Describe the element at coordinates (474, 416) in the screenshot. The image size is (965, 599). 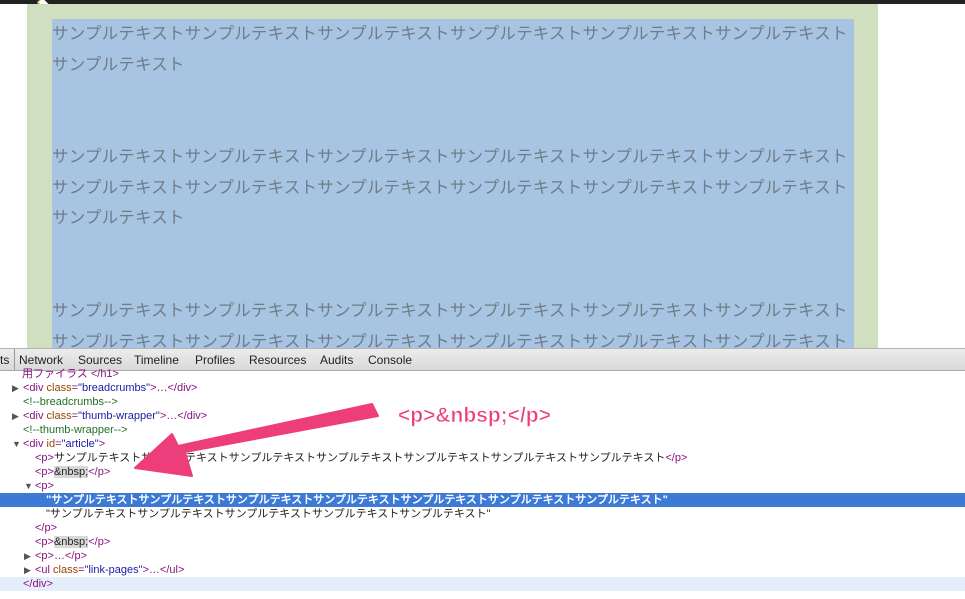
I see `annotation-label: <p>&nbsp;</p>` at that location.